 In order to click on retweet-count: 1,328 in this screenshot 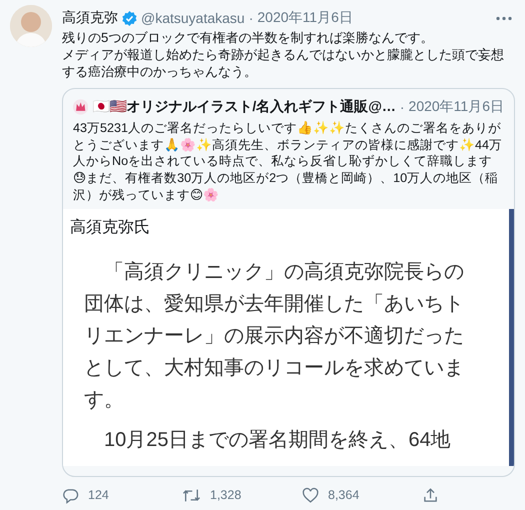, I will do `click(226, 495)`.